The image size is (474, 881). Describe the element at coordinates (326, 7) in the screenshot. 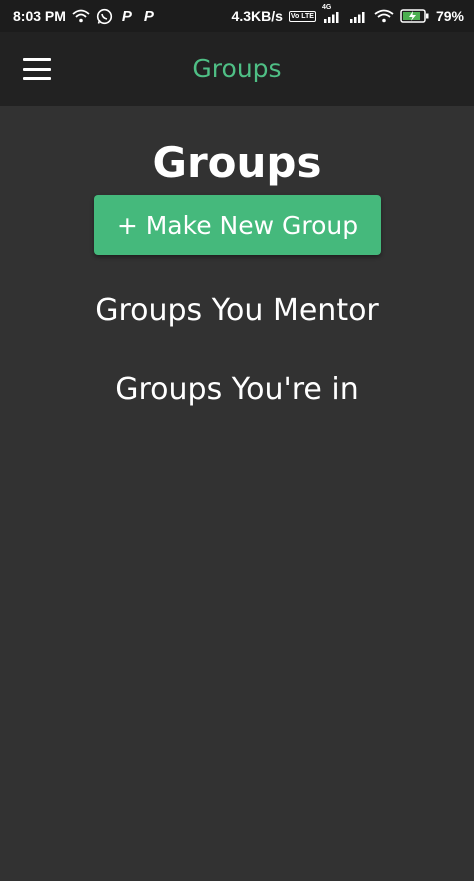

I see `network-type: 4G` at that location.